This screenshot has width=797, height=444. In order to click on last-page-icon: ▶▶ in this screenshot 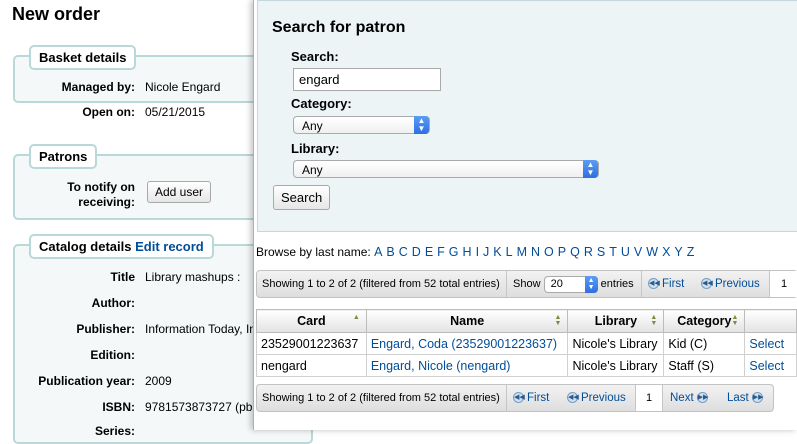, I will do `click(757, 398)`.